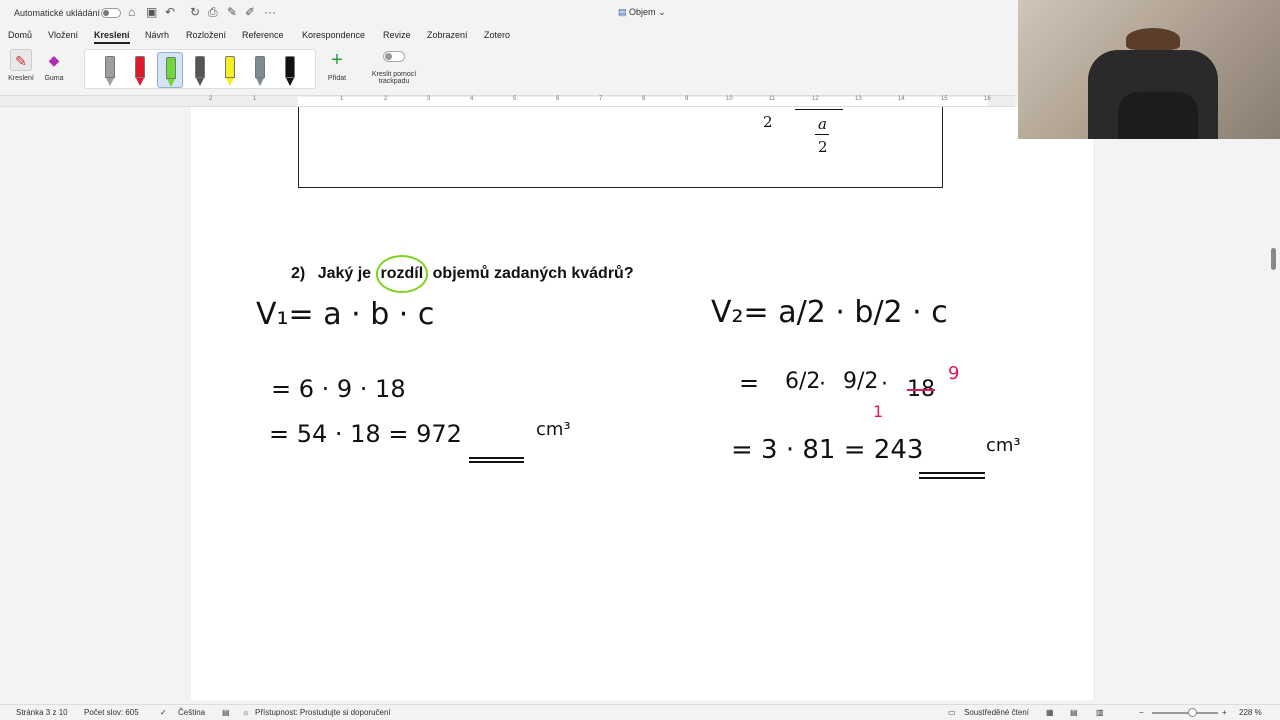  Describe the element at coordinates (1100, 712) in the screenshot. I see `read-mode-icon: ▥` at that location.